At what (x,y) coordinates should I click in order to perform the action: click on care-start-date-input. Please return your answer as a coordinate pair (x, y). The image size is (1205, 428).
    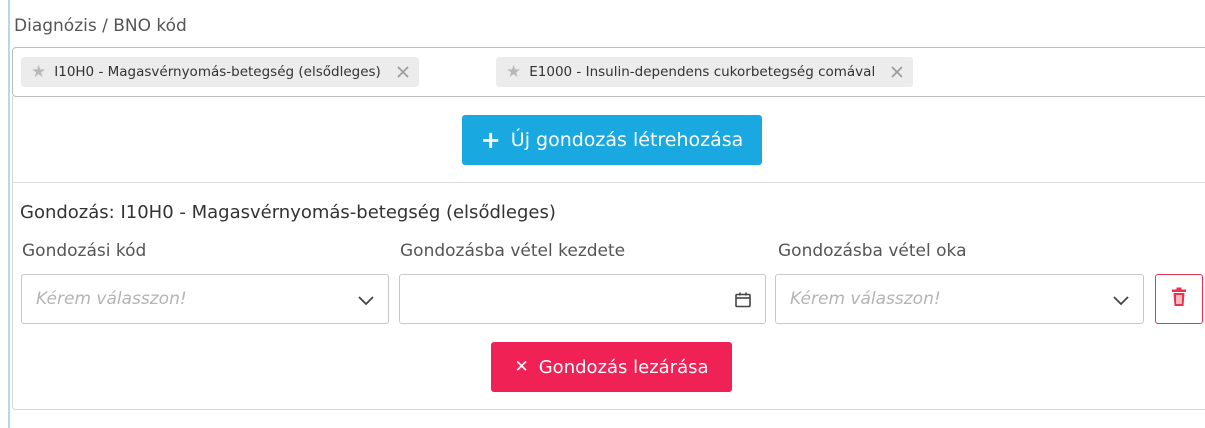
    Looking at the image, I should click on (582, 299).